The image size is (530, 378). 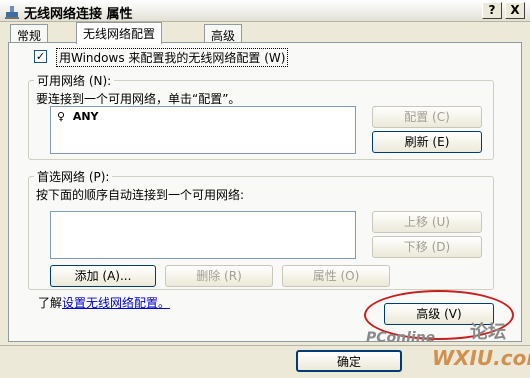 I want to click on preferred-networks-legend: 首选网络 (P):, so click(x=73, y=176).